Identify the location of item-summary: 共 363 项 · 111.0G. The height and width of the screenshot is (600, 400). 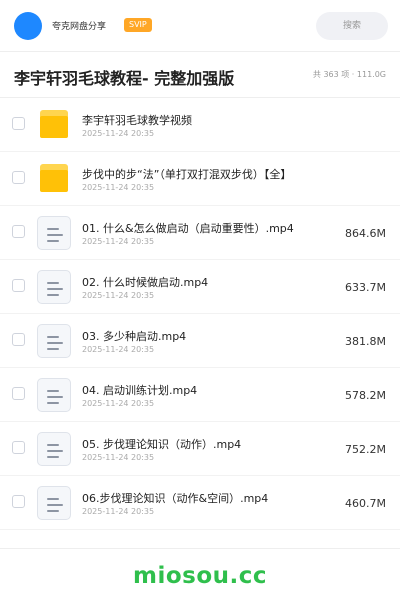
(349, 74).